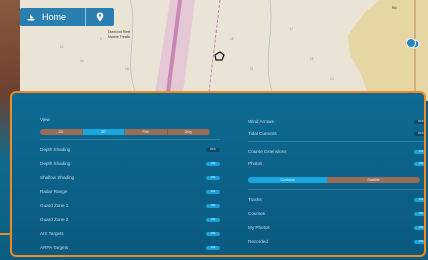 The width and height of the screenshot is (428, 260). What do you see at coordinates (336, 151) in the screenshot?
I see `setting-row: Course Extensions ON` at bounding box center [336, 151].